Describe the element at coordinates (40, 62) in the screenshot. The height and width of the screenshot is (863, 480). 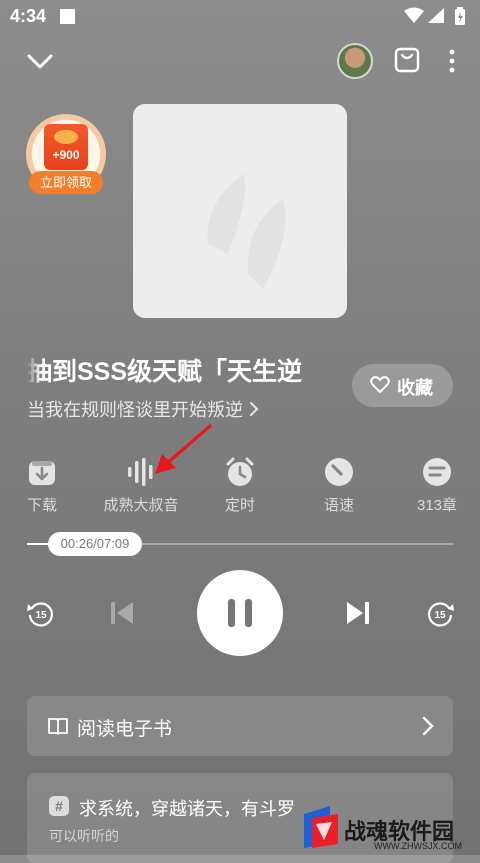
I see `collapse-chevron-icon` at that location.